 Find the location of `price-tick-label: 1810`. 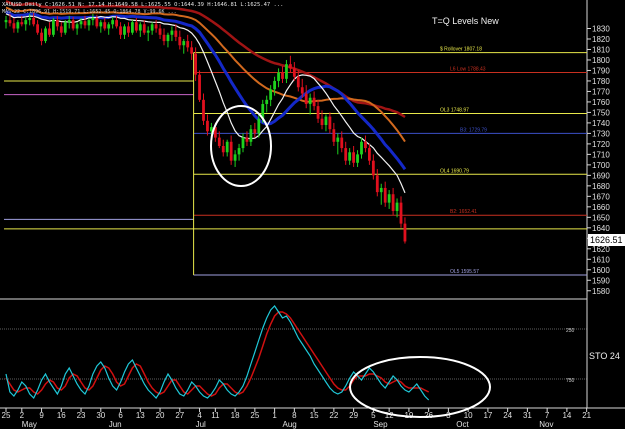

price-tick-label: 1810 is located at coordinates (601, 49).